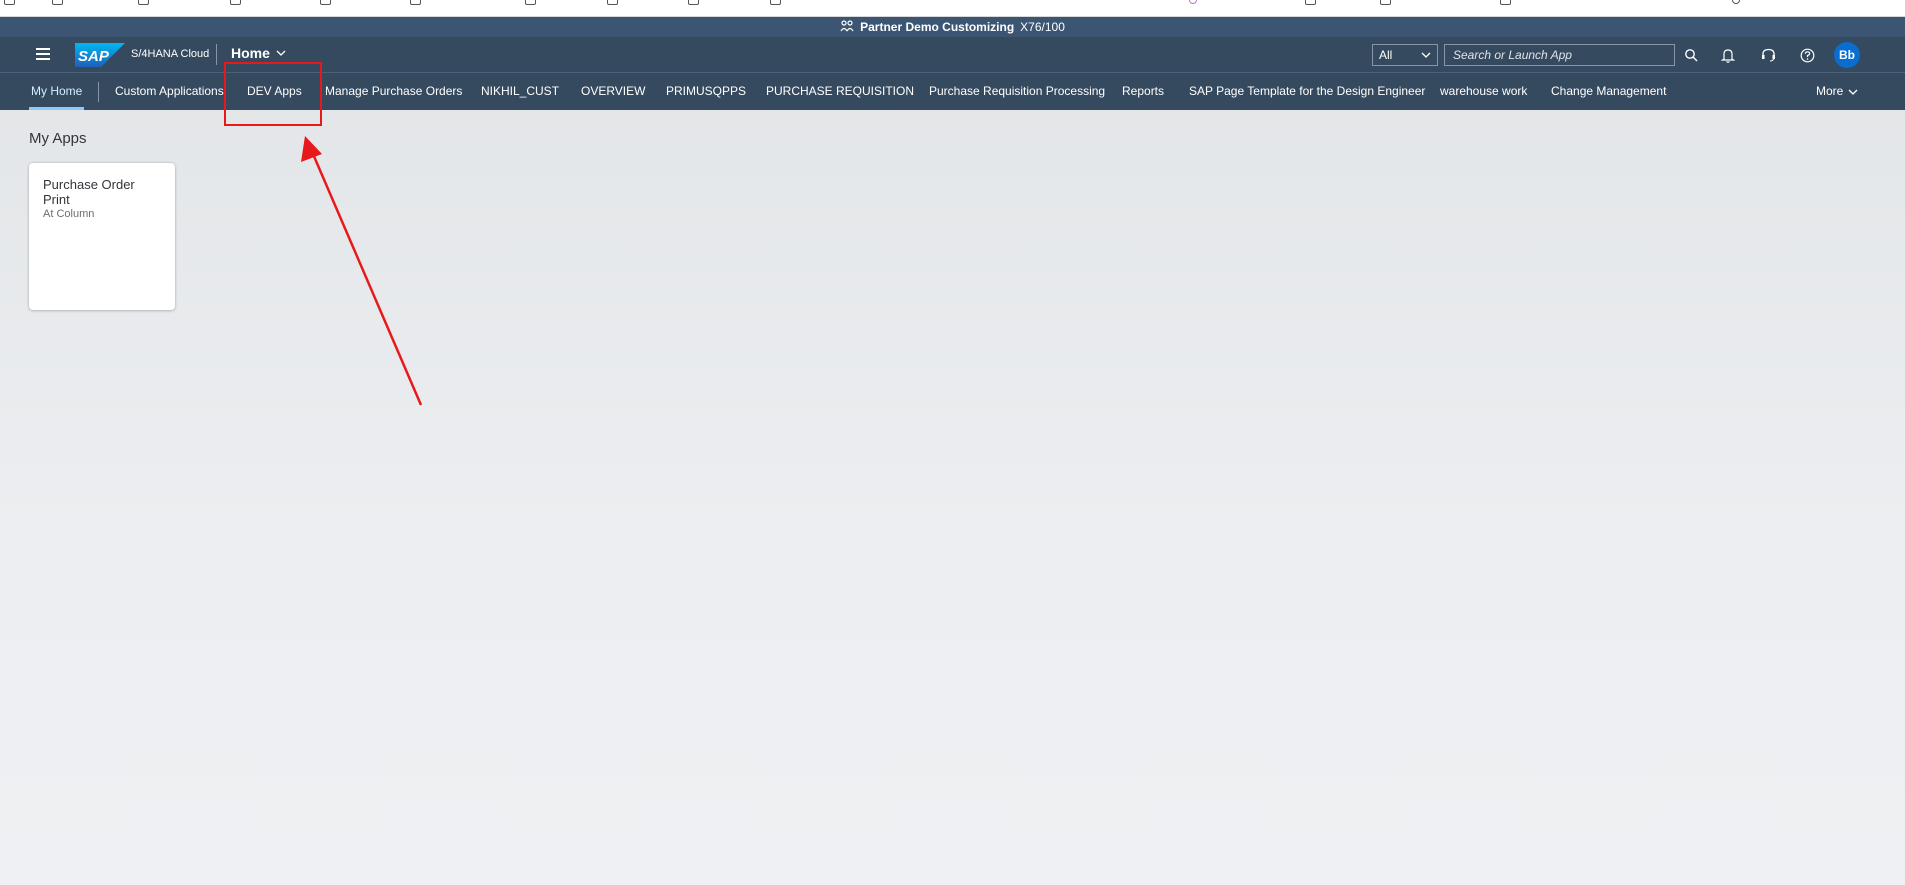 The image size is (1905, 885). I want to click on system-info-bar: Partner Demo Customizing X76/100, so click(952, 27).